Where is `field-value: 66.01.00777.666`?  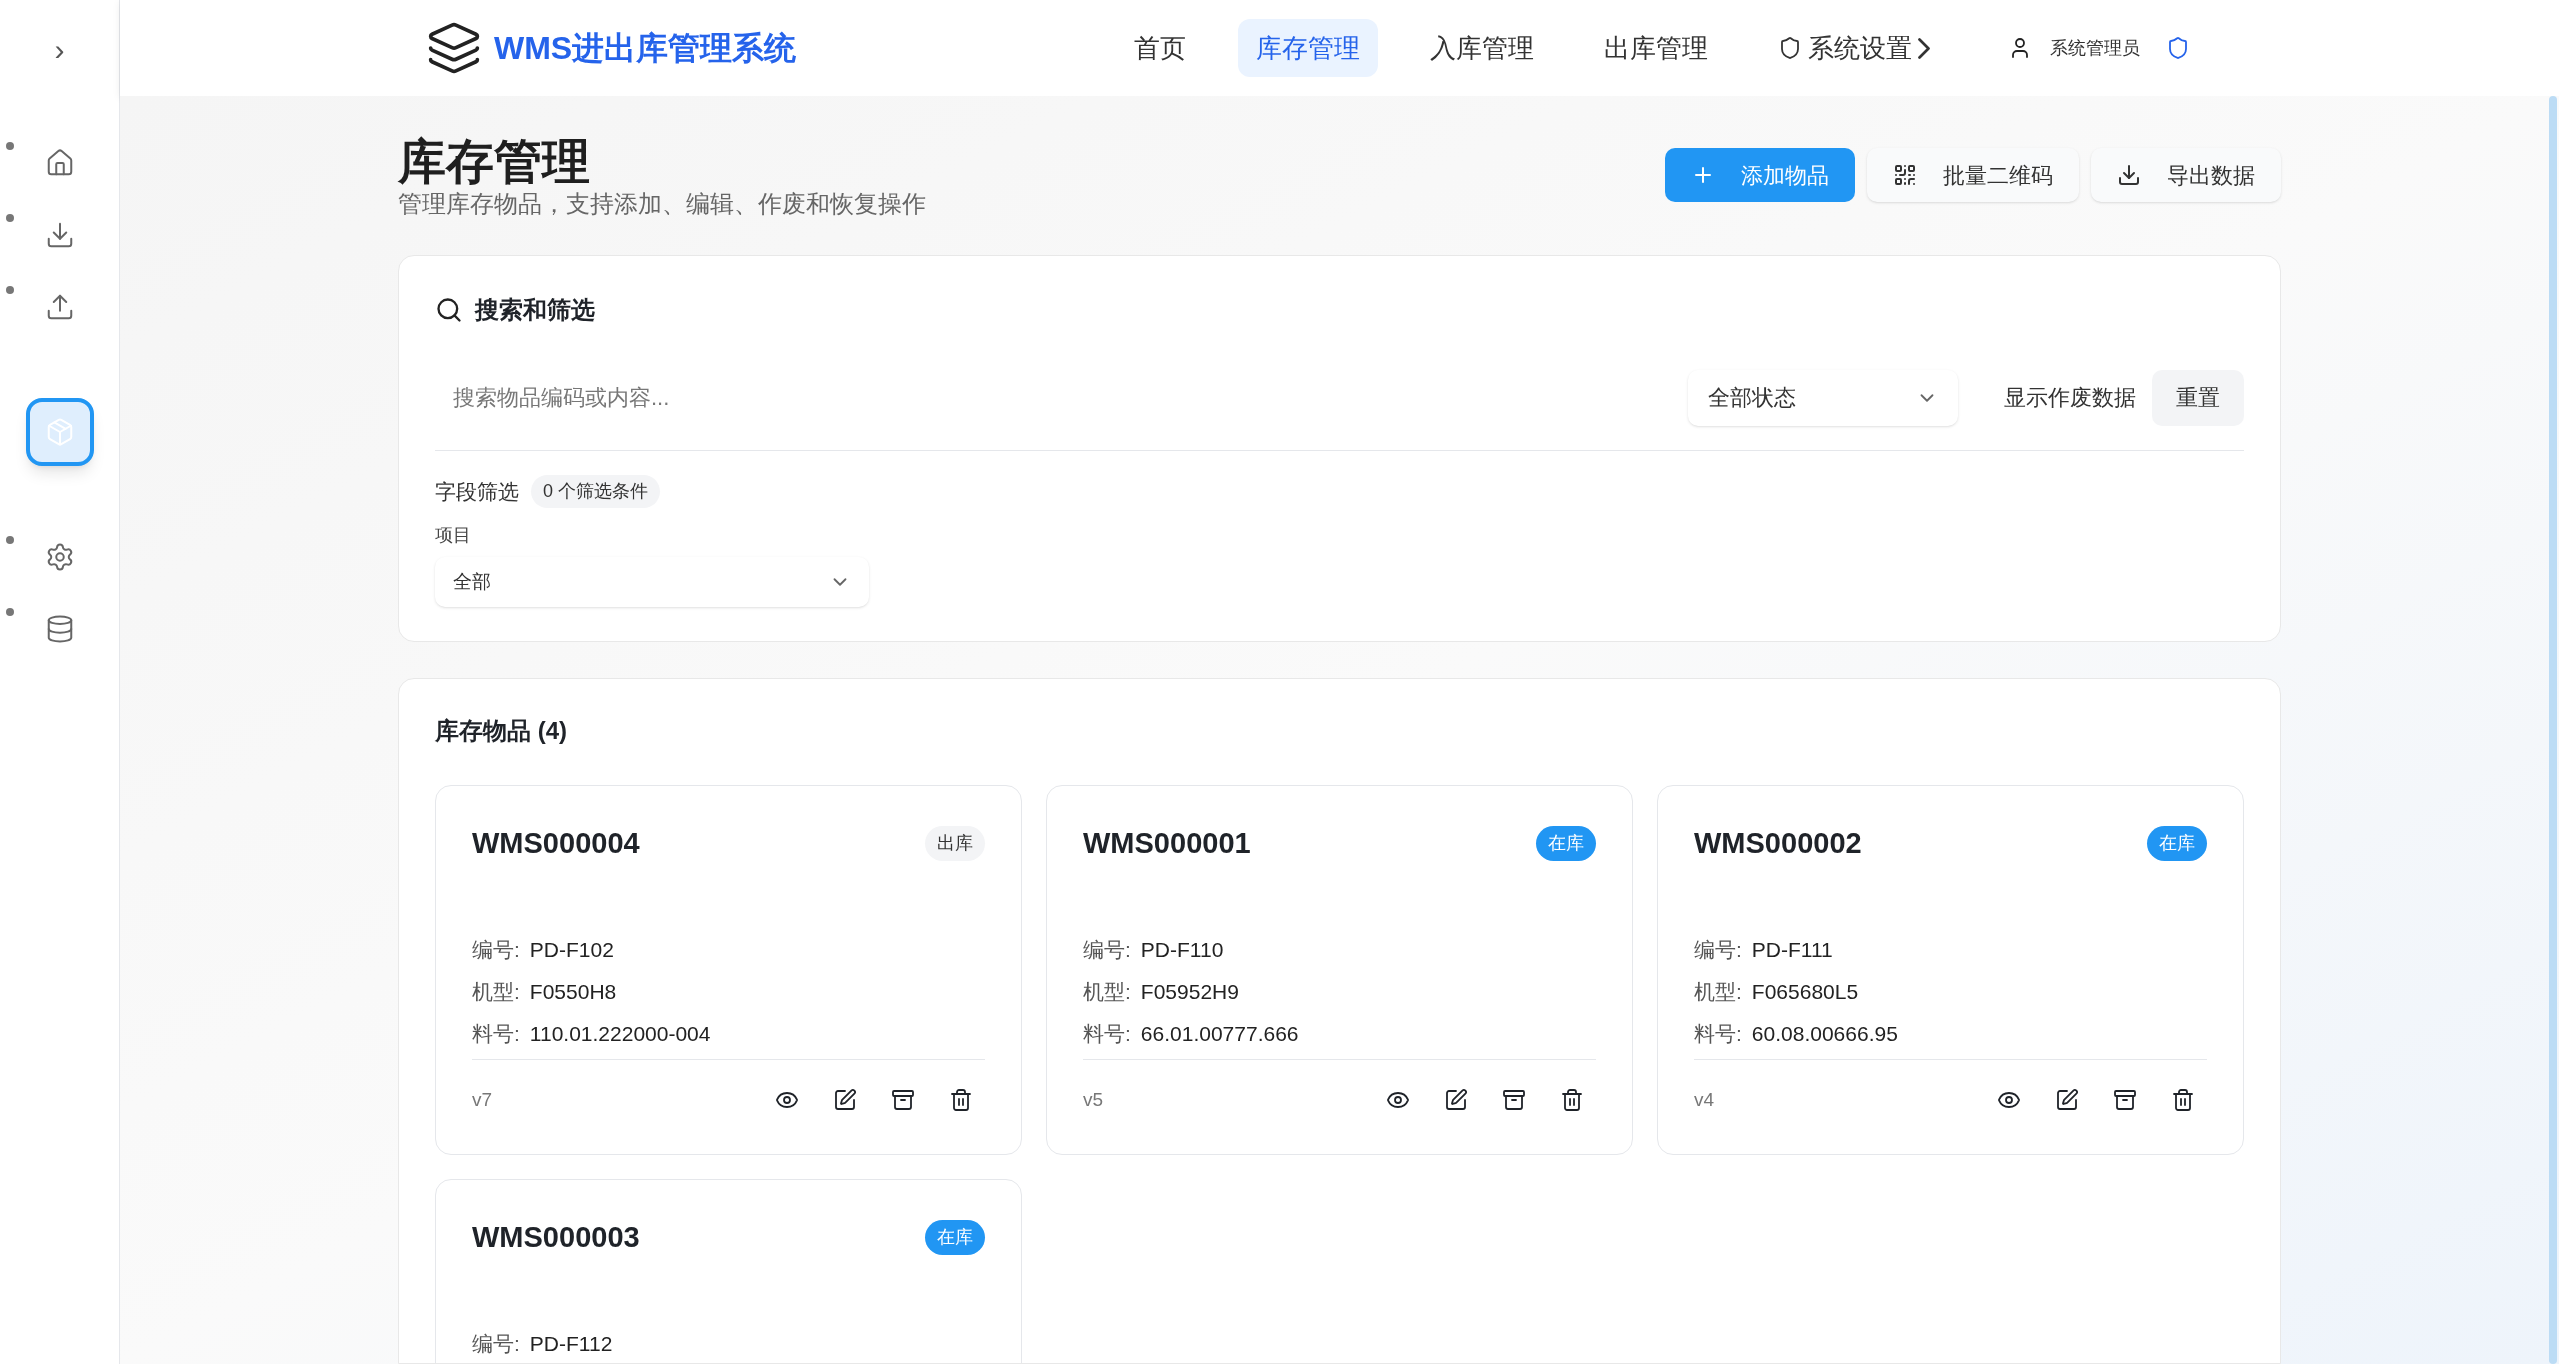 field-value: 66.01.00777.666 is located at coordinates (1219, 1034).